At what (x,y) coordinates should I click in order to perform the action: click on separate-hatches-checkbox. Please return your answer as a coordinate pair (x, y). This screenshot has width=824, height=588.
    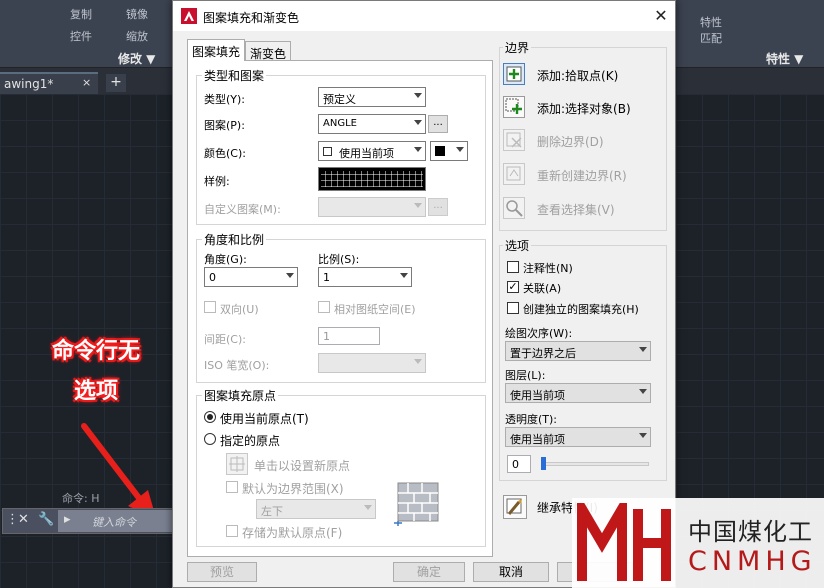
    Looking at the image, I should click on (513, 308).